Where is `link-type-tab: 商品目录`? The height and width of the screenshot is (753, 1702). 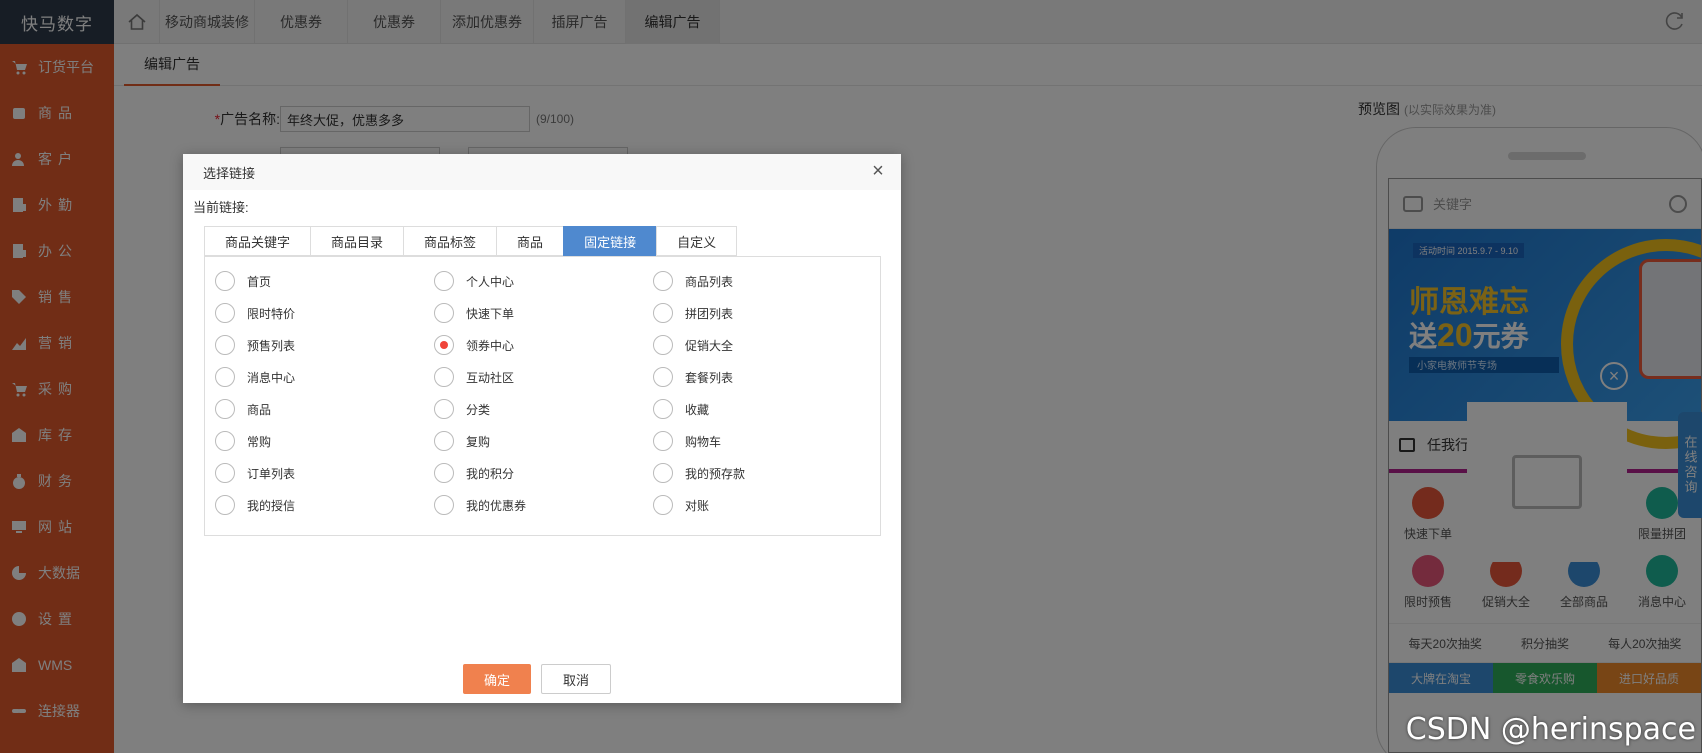
link-type-tab: 商品目录 is located at coordinates (357, 241).